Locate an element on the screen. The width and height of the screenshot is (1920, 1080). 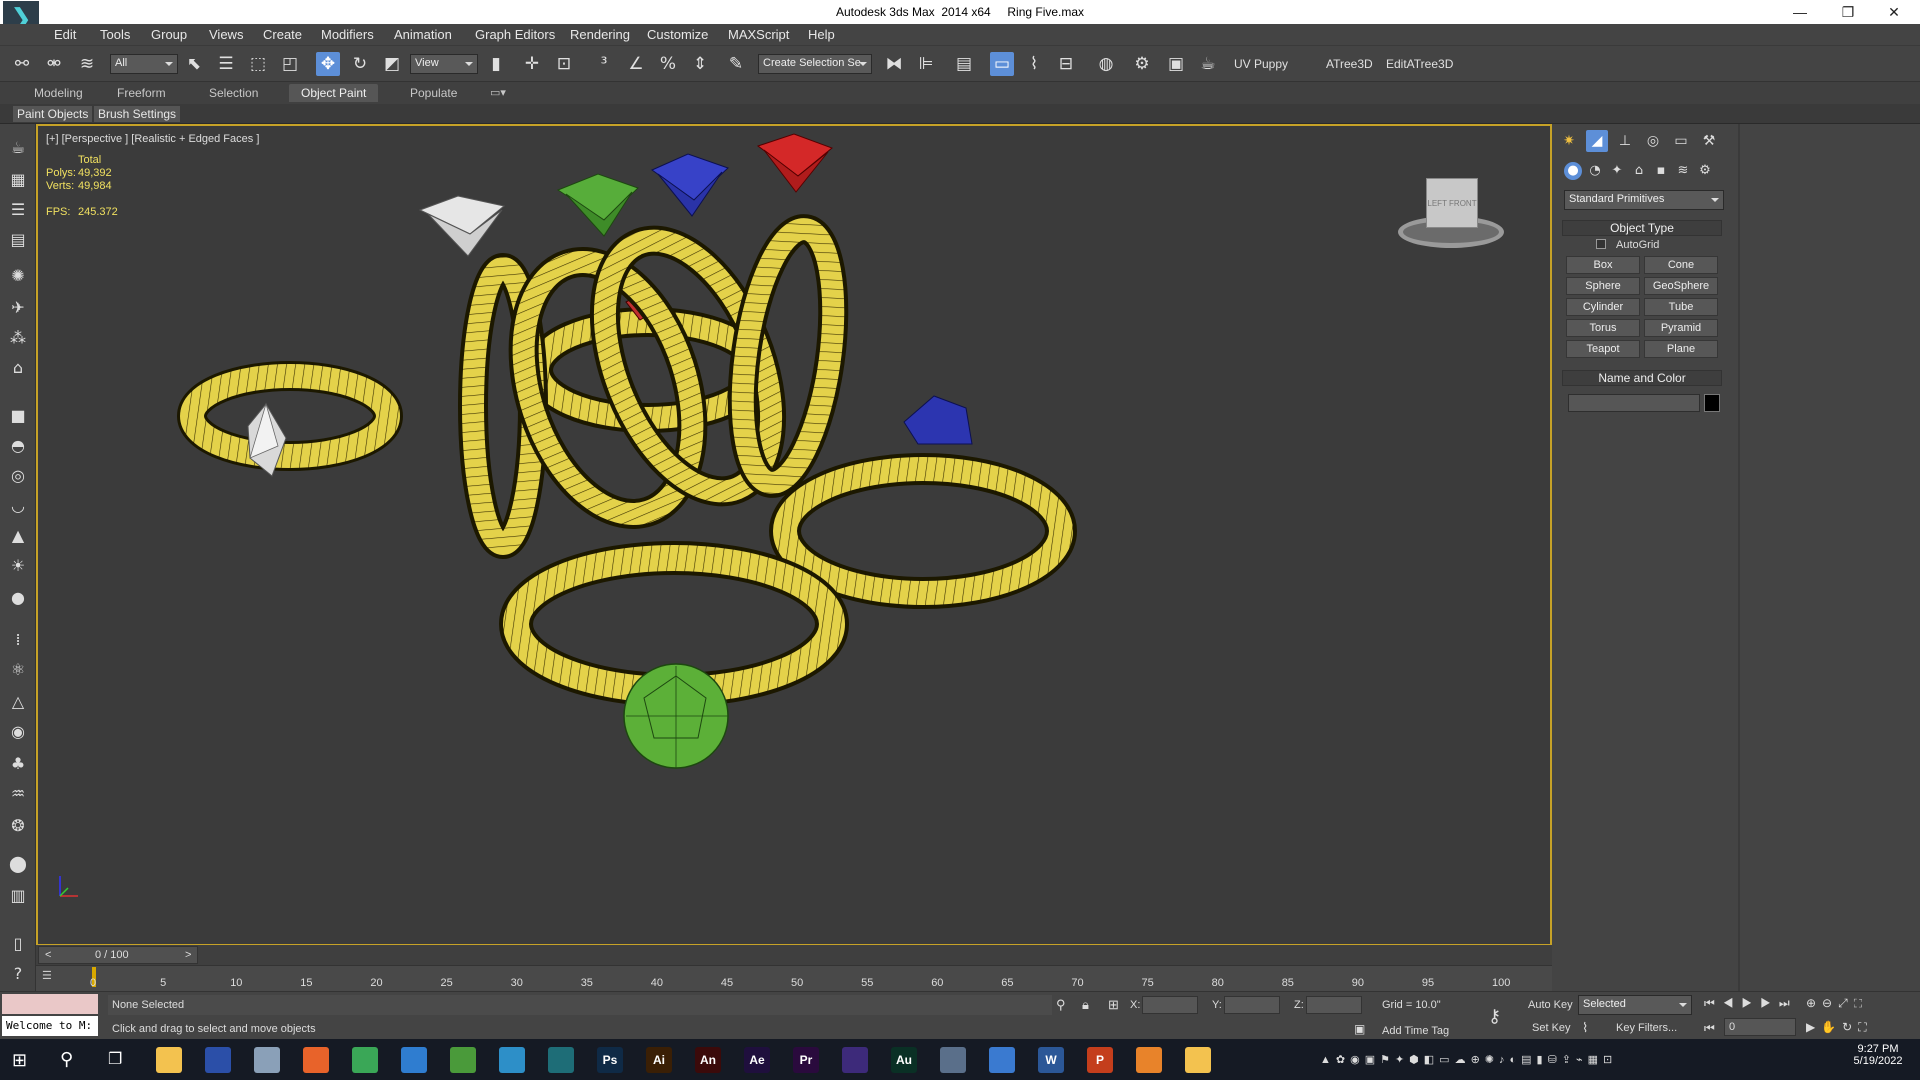
lock-selection-icon: 🔒︎ is located at coordinates (1085, 1005).